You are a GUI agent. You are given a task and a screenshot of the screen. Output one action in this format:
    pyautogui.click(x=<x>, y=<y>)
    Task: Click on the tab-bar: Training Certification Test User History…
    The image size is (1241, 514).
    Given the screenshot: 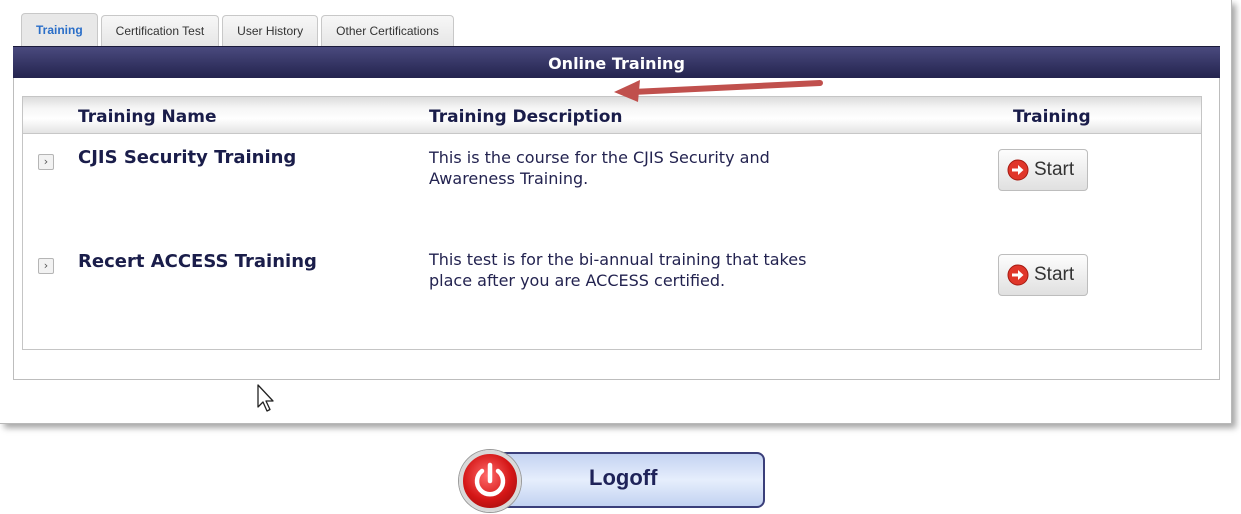 What is the action you would take?
    pyautogui.click(x=239, y=29)
    